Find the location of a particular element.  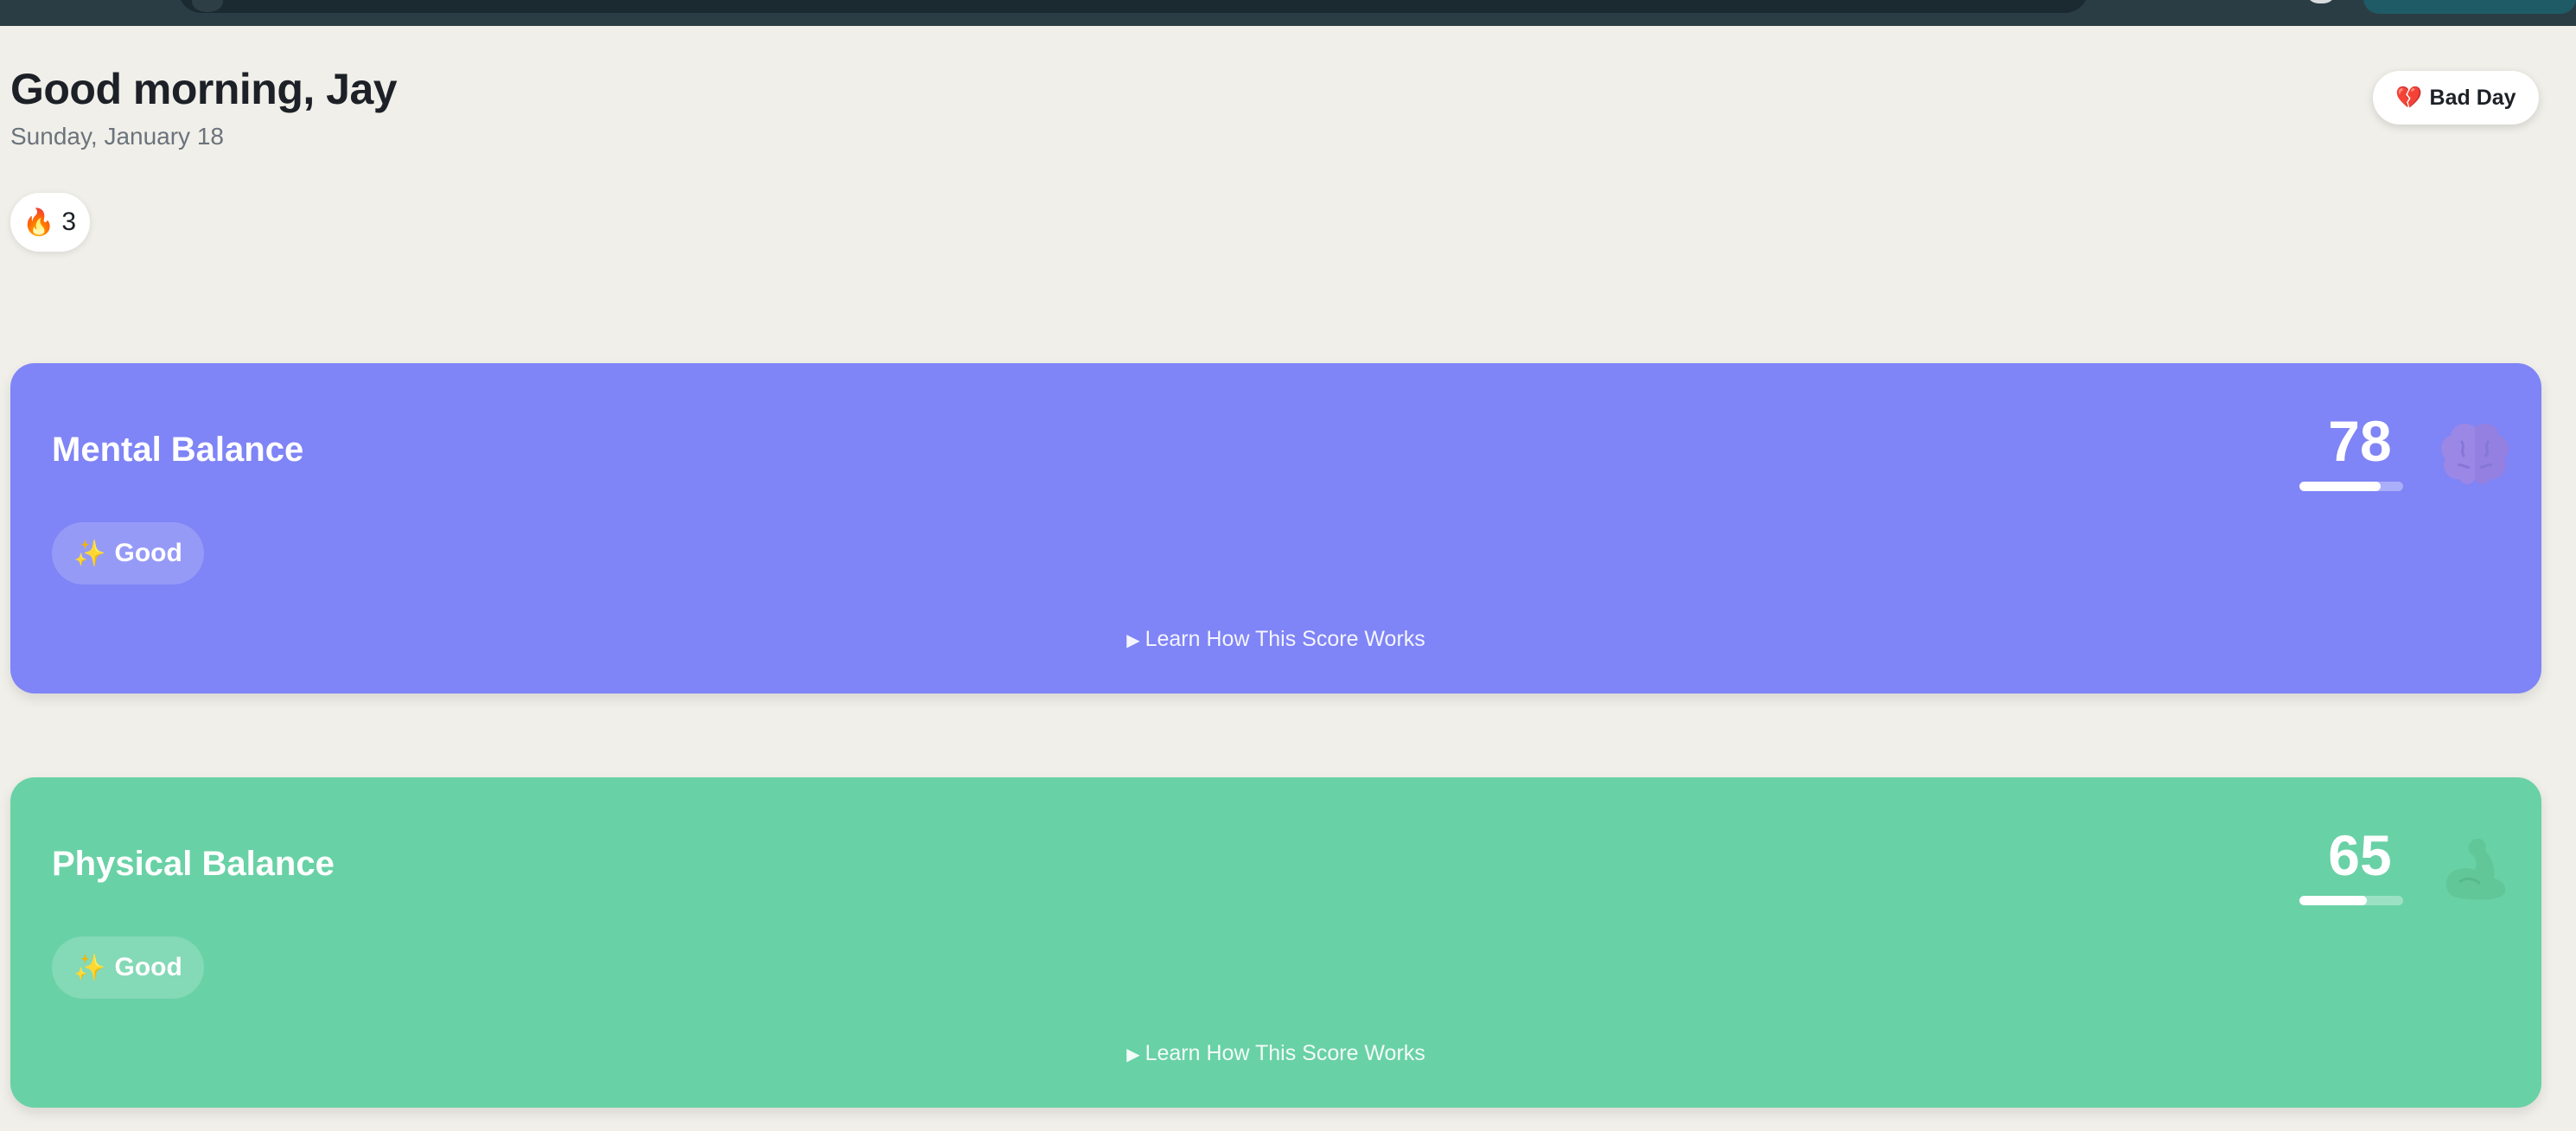

streak-badge: 🔥 3 is located at coordinates (50, 222).